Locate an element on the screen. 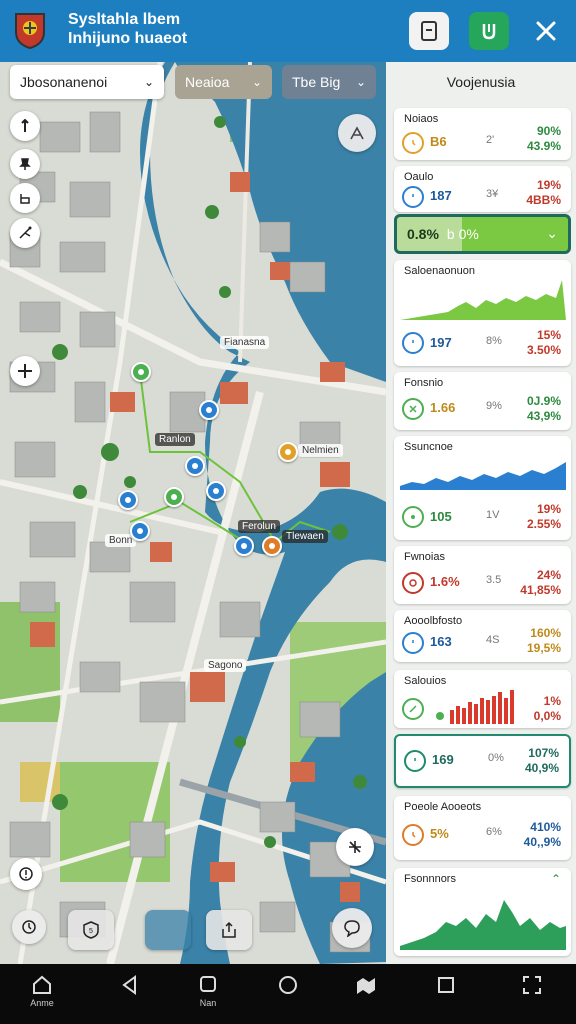  card-change-a: 0J.9% is located at coordinates (543, 401).